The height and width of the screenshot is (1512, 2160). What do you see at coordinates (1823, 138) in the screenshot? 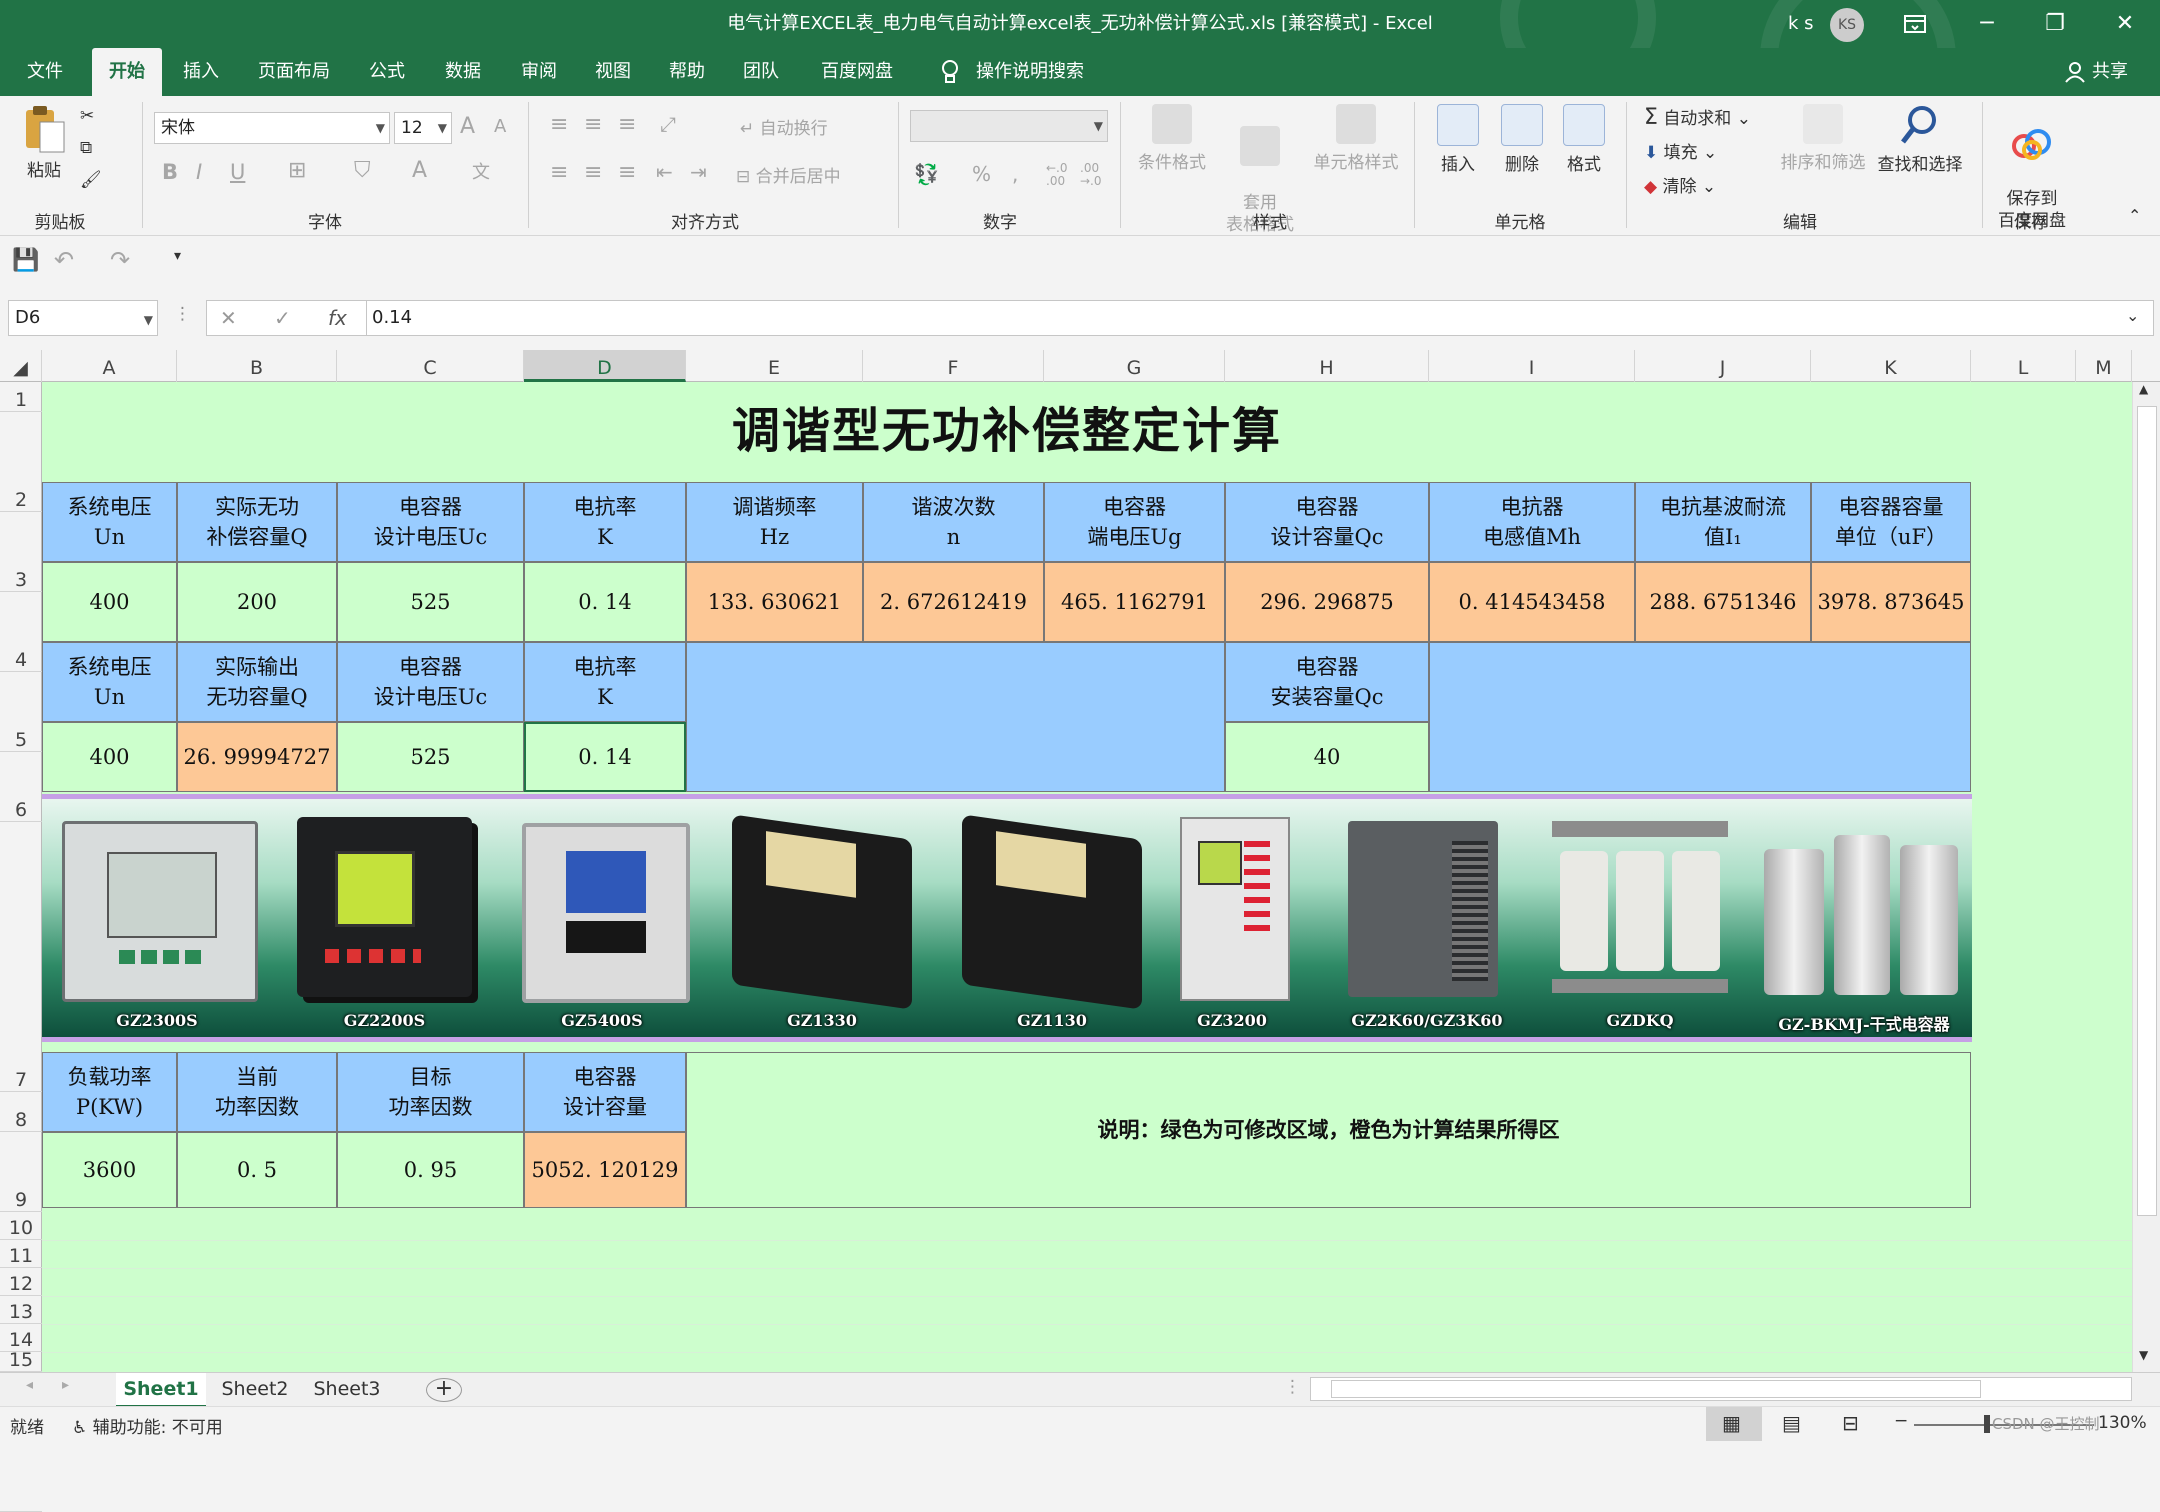
I see `sort-filter-button: 排序和筛选` at bounding box center [1823, 138].